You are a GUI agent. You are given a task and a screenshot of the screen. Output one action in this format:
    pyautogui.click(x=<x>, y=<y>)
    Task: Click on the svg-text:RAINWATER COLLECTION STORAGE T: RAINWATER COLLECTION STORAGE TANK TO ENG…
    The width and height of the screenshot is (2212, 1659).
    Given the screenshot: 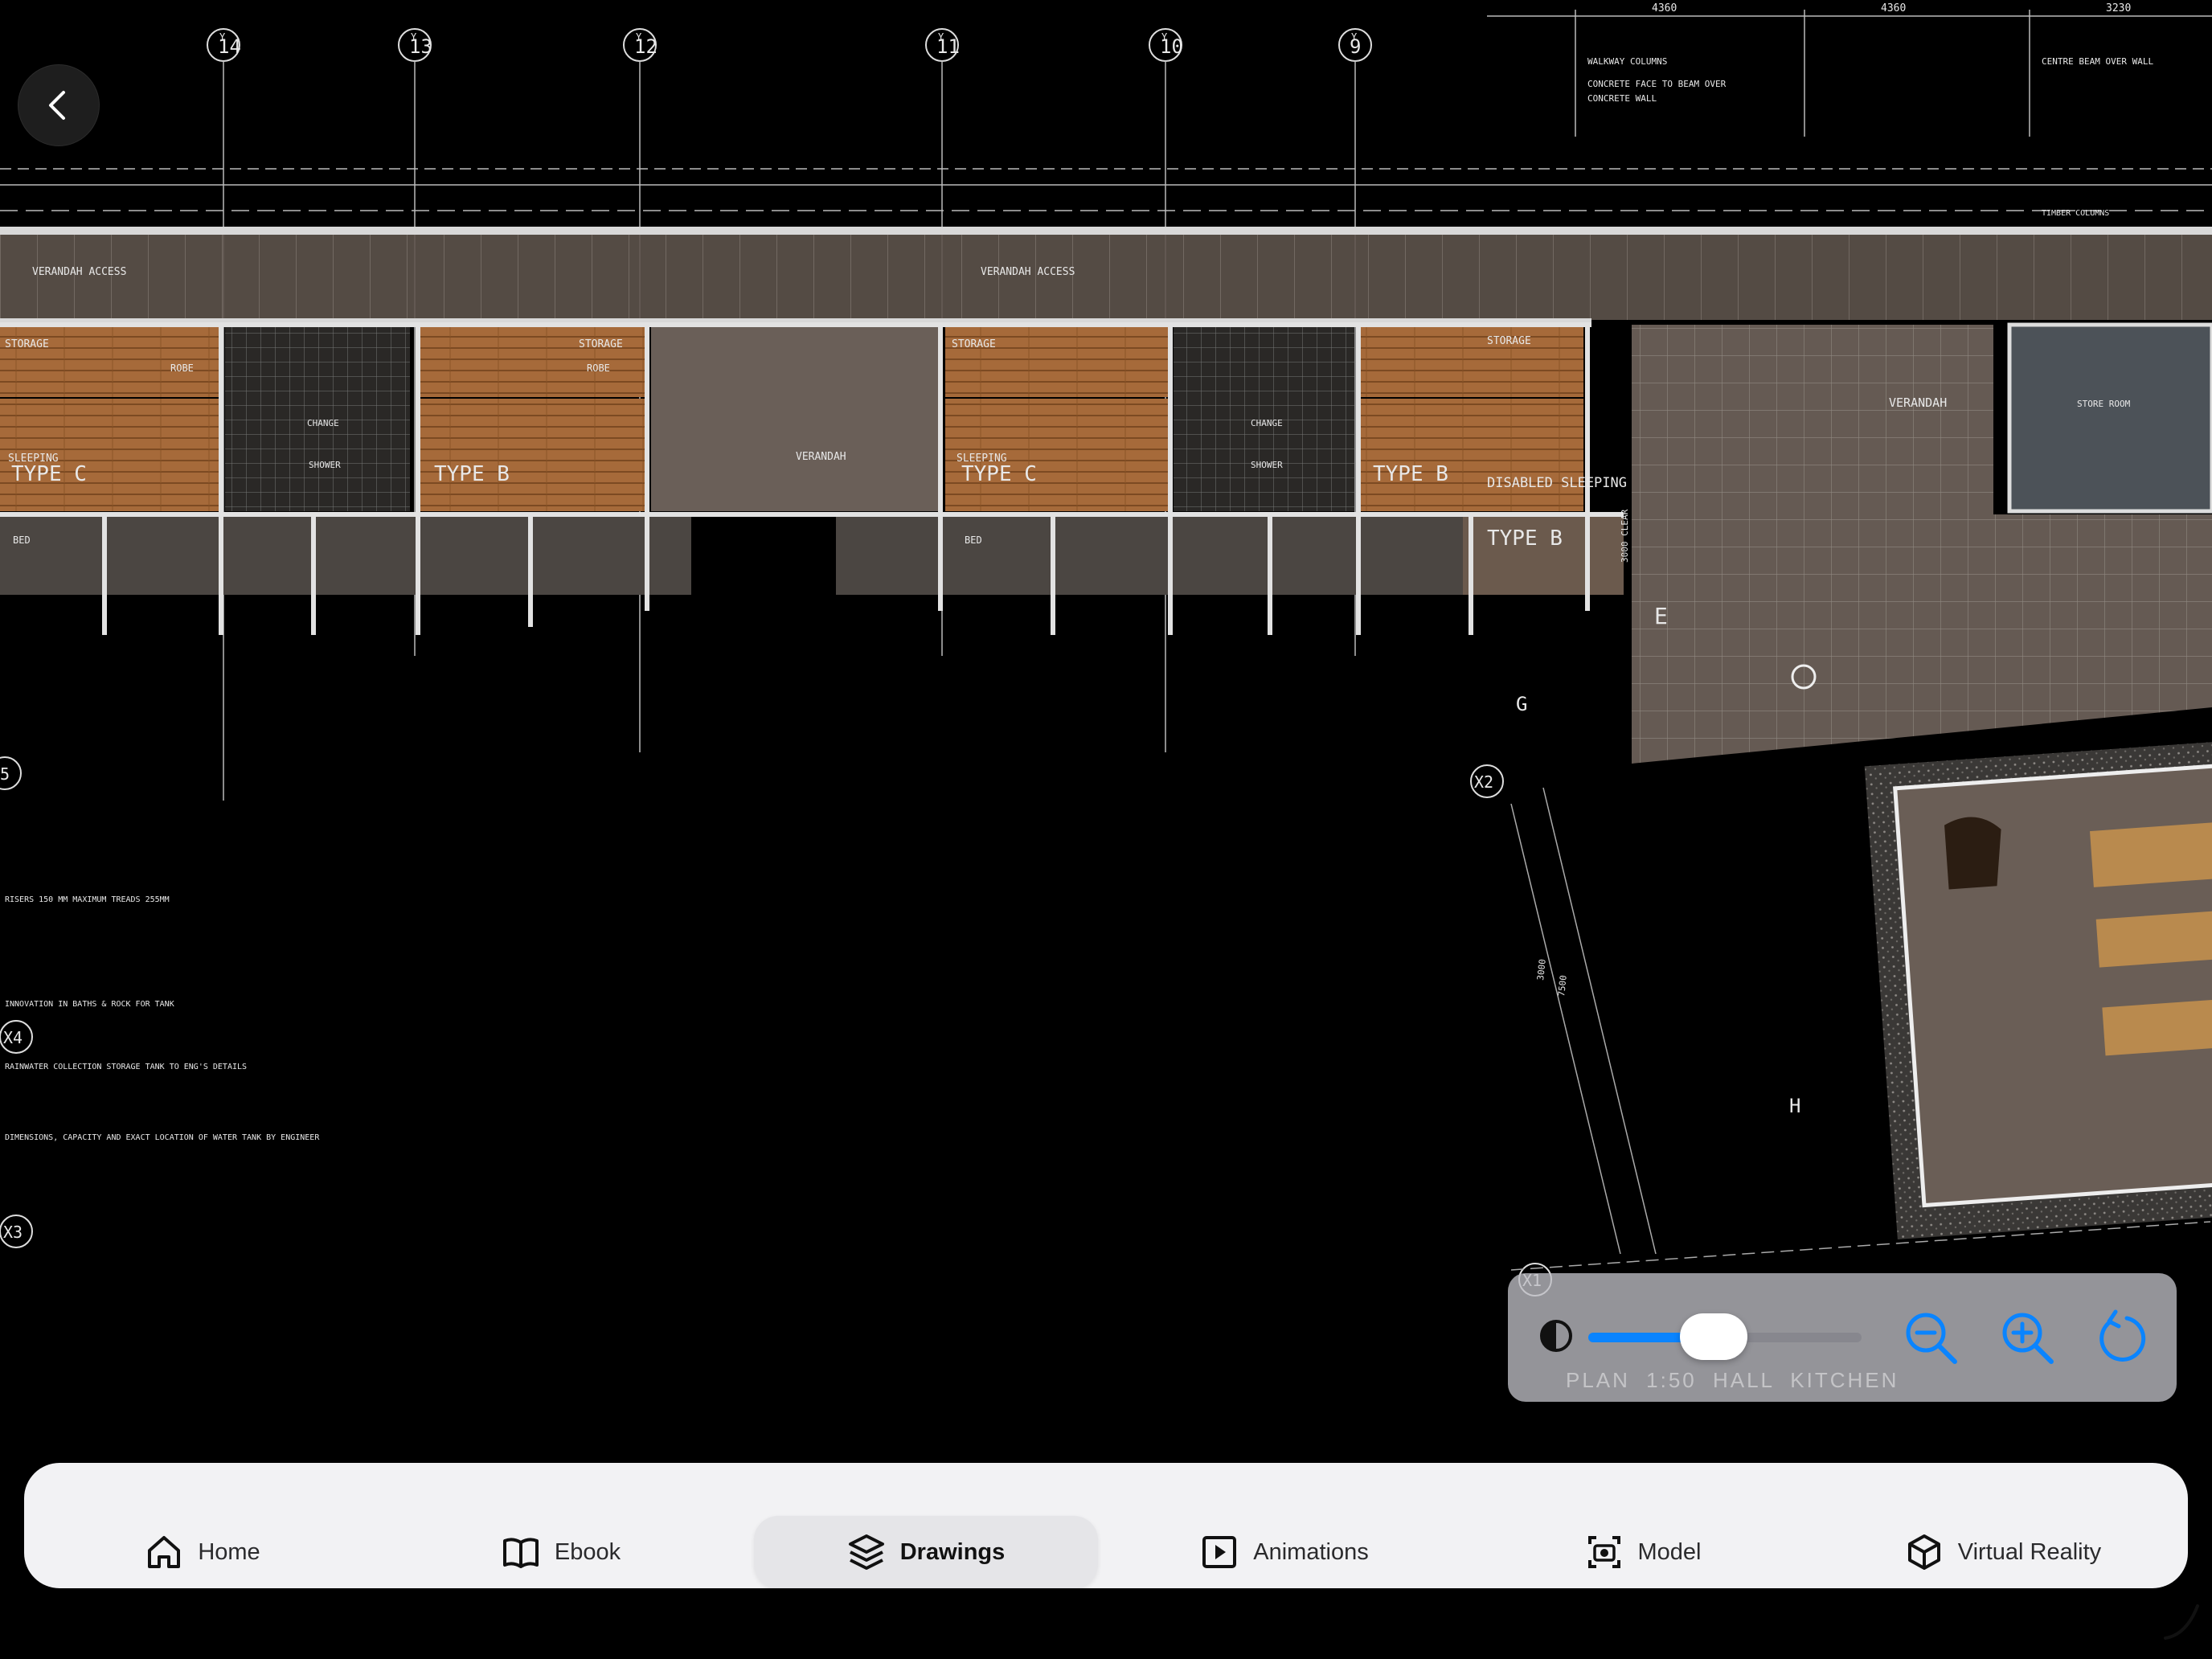 What is the action you would take?
    pyautogui.click(x=126, y=1067)
    